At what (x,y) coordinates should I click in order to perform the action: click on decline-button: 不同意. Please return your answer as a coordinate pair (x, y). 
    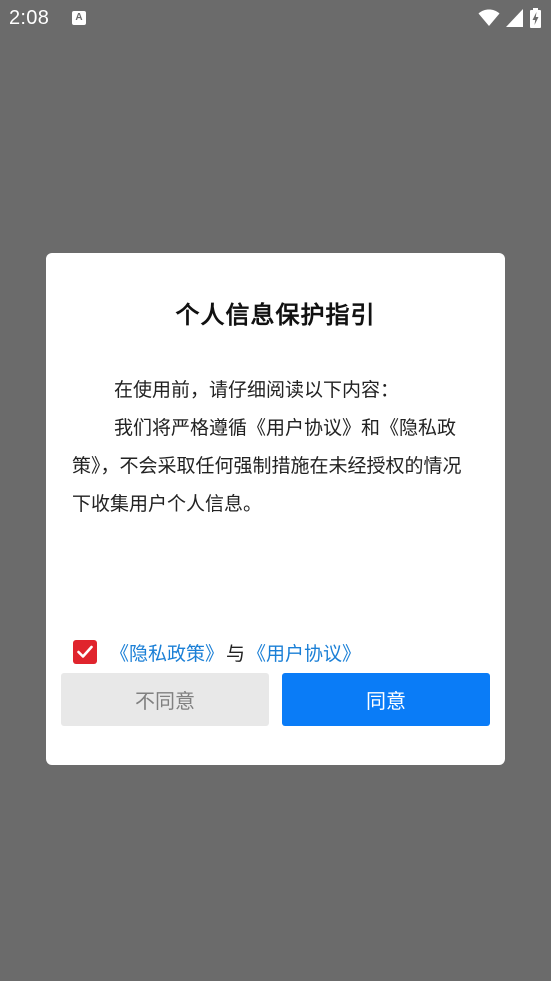
    Looking at the image, I should click on (165, 699).